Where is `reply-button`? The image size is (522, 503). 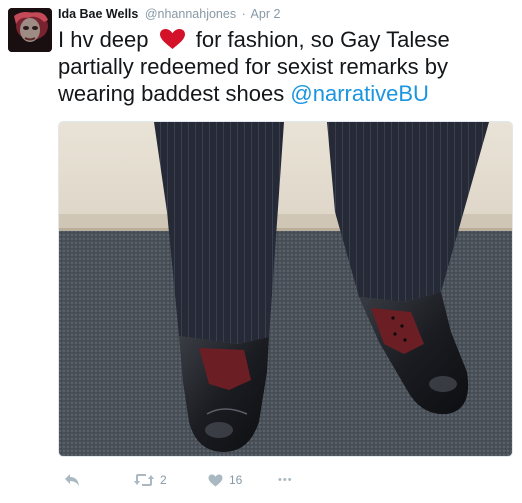 reply-button is located at coordinates (72, 480).